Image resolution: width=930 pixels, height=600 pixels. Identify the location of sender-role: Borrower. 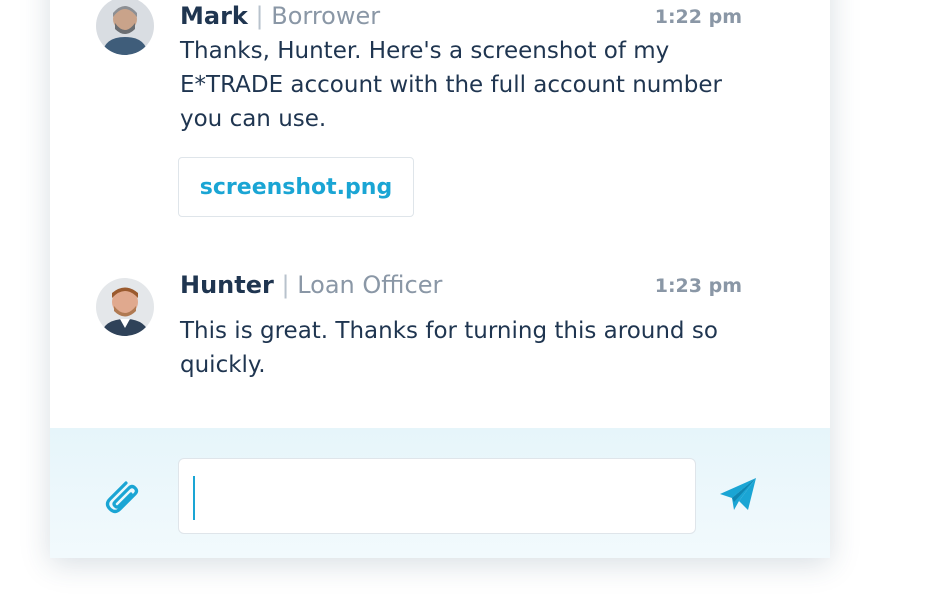
(326, 16).